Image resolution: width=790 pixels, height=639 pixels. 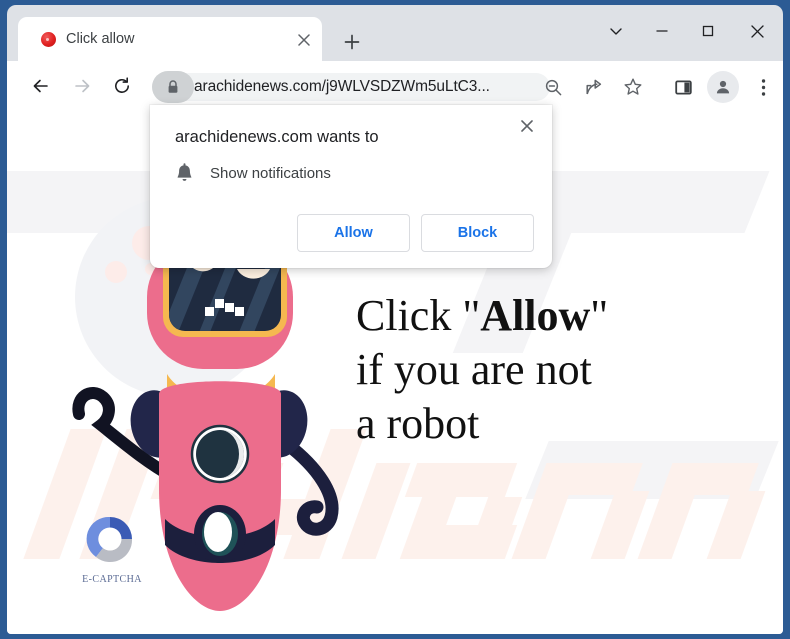 What do you see at coordinates (535, 315) in the screenshot?
I see `headline-bold-allow: Allow` at bounding box center [535, 315].